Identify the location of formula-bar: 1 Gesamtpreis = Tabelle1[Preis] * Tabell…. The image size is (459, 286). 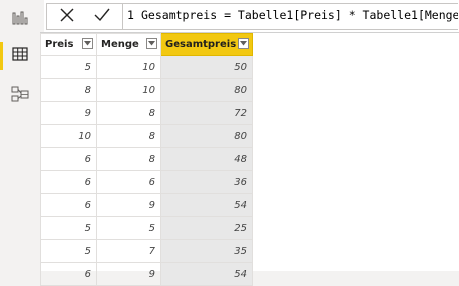
(249, 16).